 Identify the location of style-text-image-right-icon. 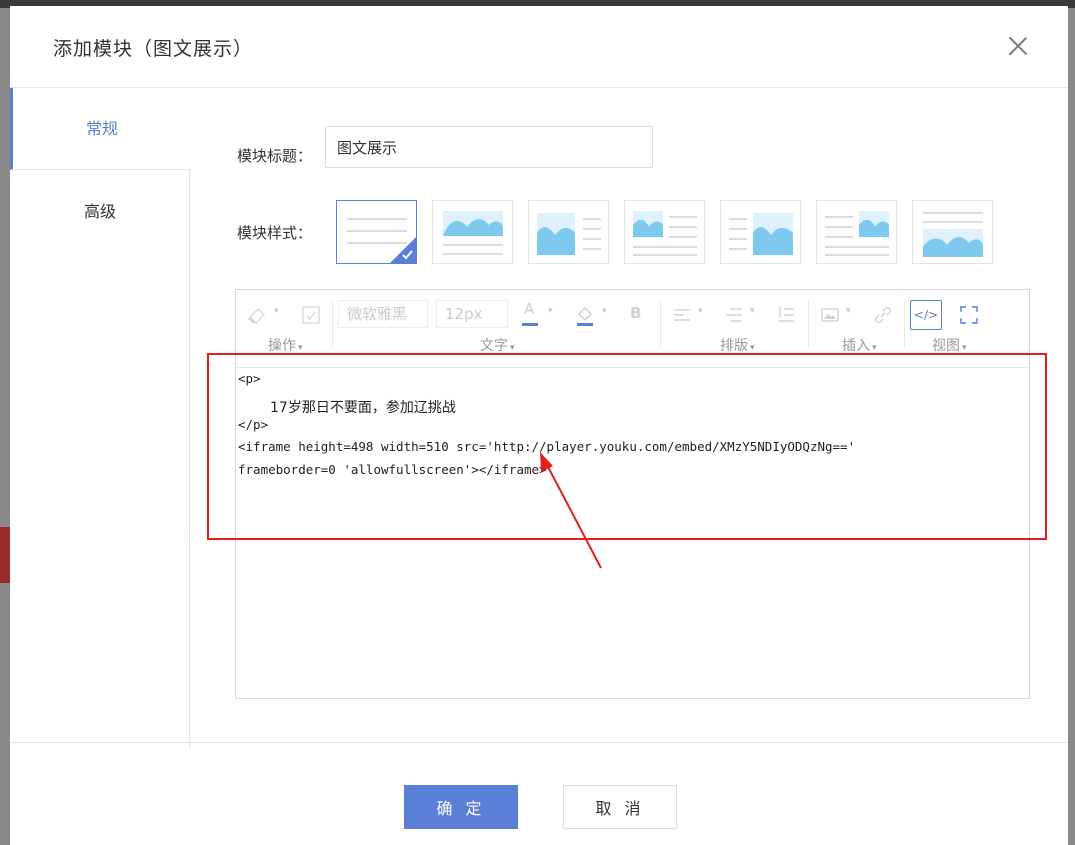
(857, 233).